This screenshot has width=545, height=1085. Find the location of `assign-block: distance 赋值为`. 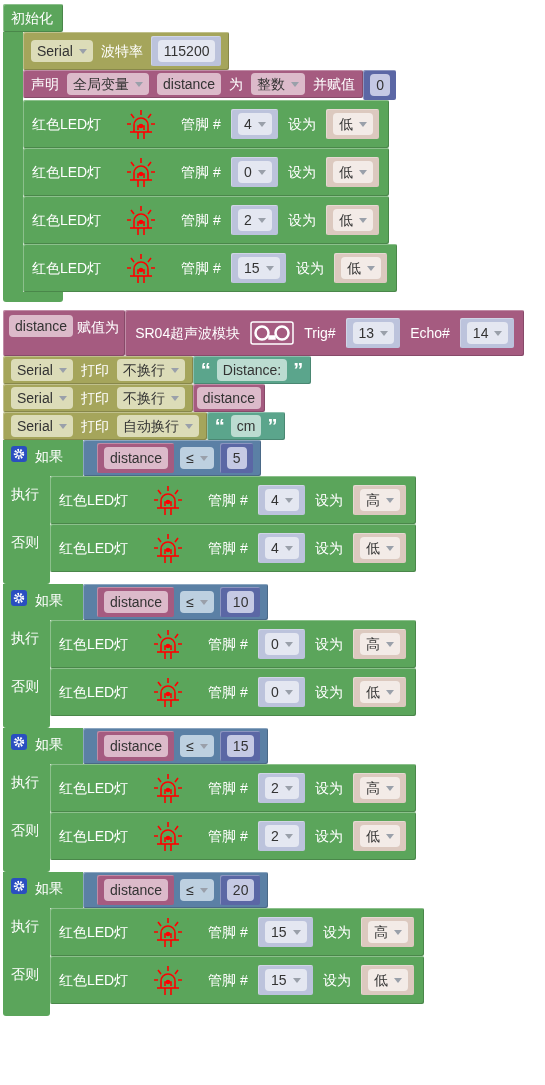

assign-block: distance 赋值为 is located at coordinates (64, 333).